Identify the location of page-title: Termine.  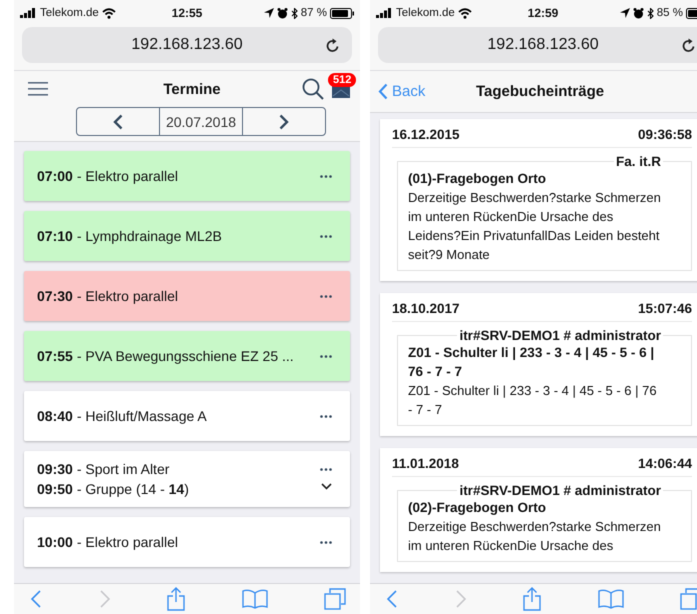
(192, 89).